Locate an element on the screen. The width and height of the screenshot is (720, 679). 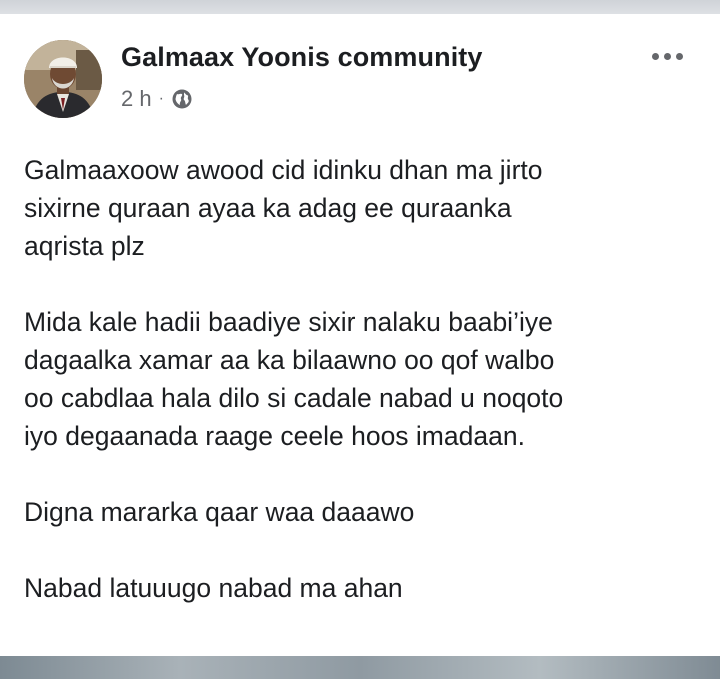
text-line: sixirne quraan ayaa ka adag ee quraanka is located at coordinates (268, 208).